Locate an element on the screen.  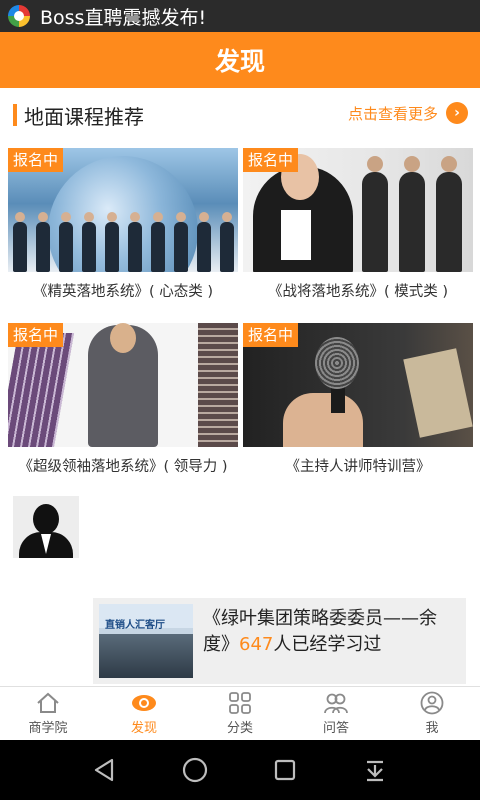
course-card: 报名中 《战将落地系统》( 模式类 ) is located at coordinates (358, 224).